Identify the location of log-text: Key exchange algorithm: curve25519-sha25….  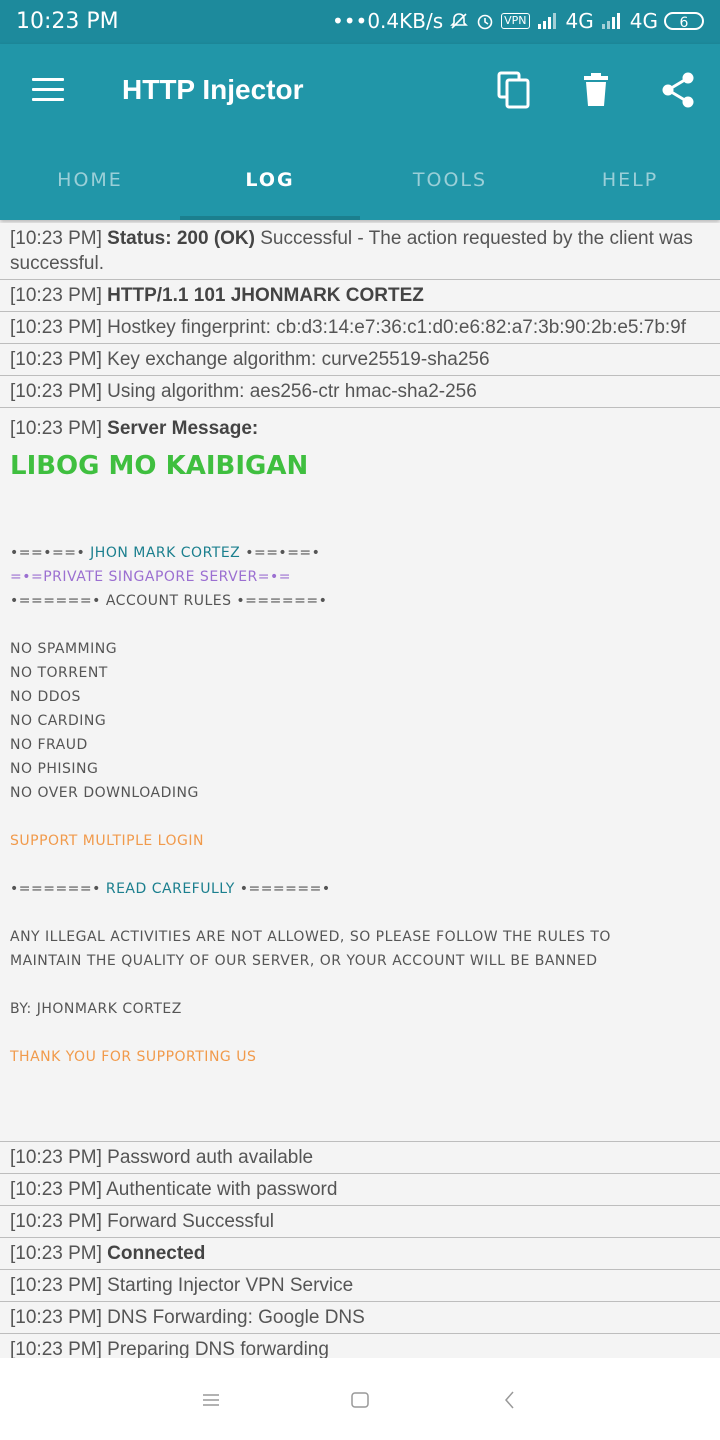
(295, 359).